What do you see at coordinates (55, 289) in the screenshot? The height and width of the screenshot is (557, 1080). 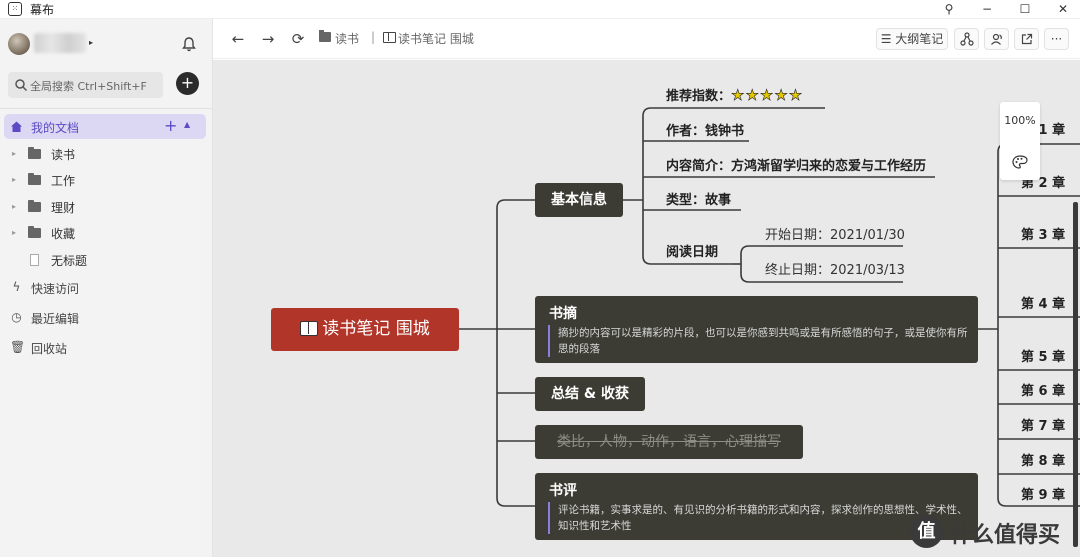 I see `nav-label: 快速访问` at bounding box center [55, 289].